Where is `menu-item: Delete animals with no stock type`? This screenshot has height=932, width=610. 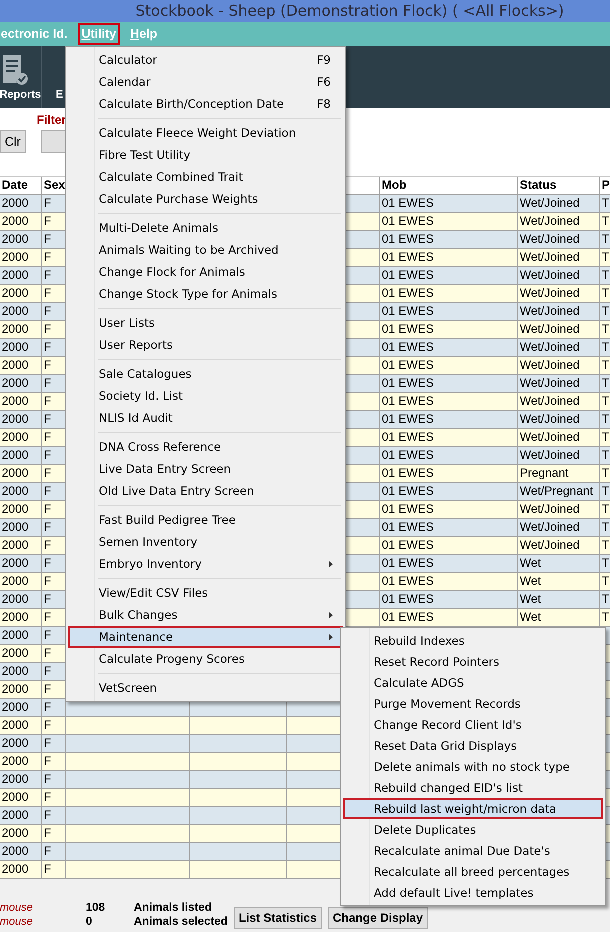
menu-item: Delete animals with no stock type is located at coordinates (473, 766).